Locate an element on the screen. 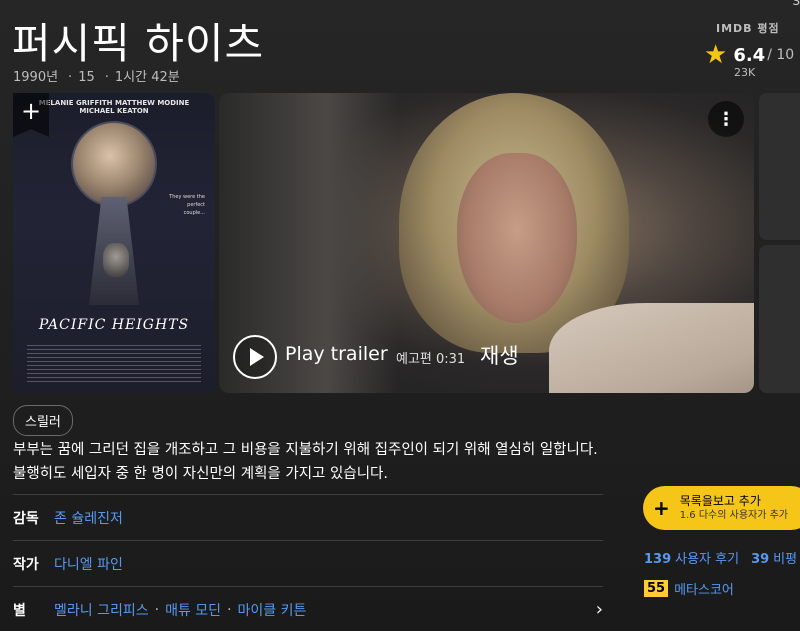  plus-icon: + is located at coordinates (661, 508).